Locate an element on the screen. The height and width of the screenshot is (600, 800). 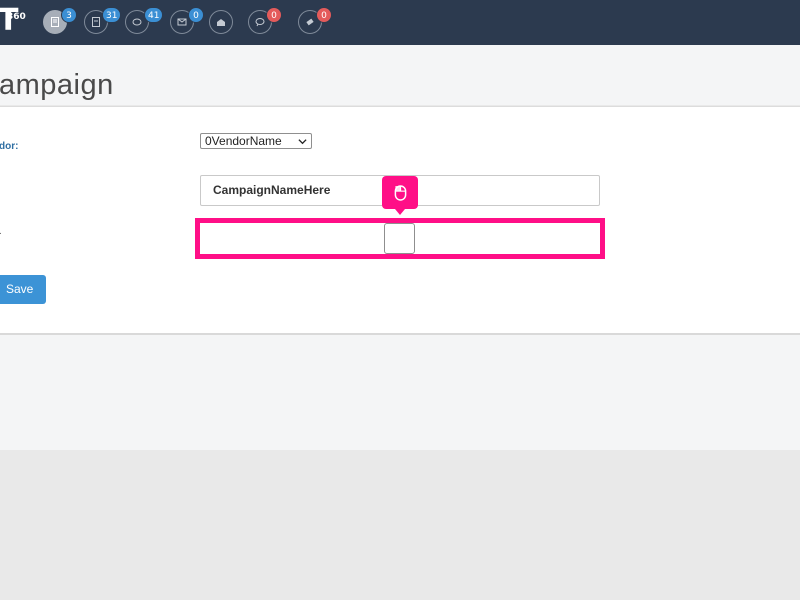
mouse-pointer-callout is located at coordinates (400, 195).